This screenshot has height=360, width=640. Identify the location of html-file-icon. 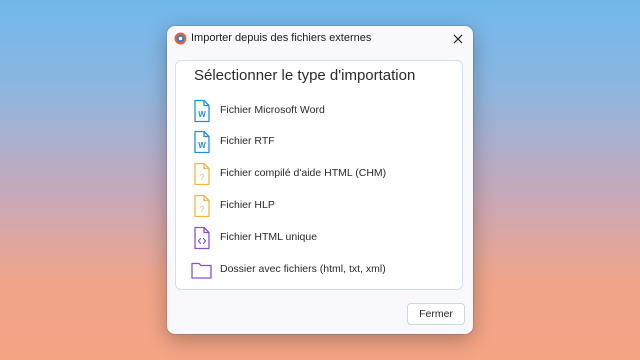
(202, 238).